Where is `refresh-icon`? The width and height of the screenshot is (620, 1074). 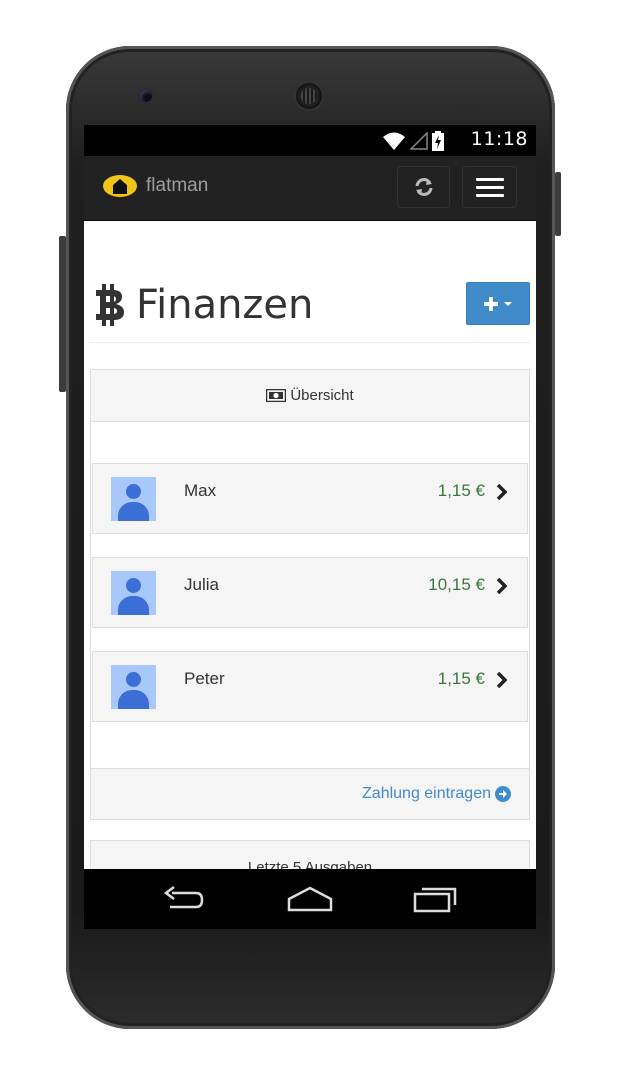 refresh-icon is located at coordinates (423, 187).